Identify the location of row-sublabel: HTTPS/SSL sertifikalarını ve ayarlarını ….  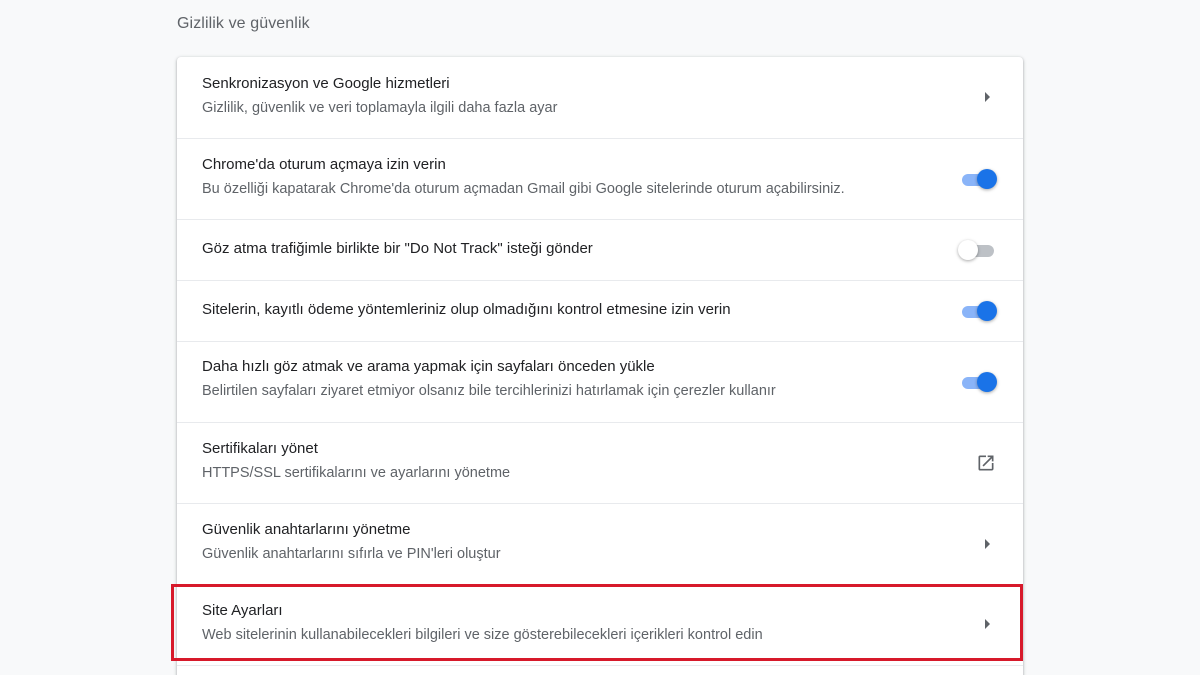
(356, 473).